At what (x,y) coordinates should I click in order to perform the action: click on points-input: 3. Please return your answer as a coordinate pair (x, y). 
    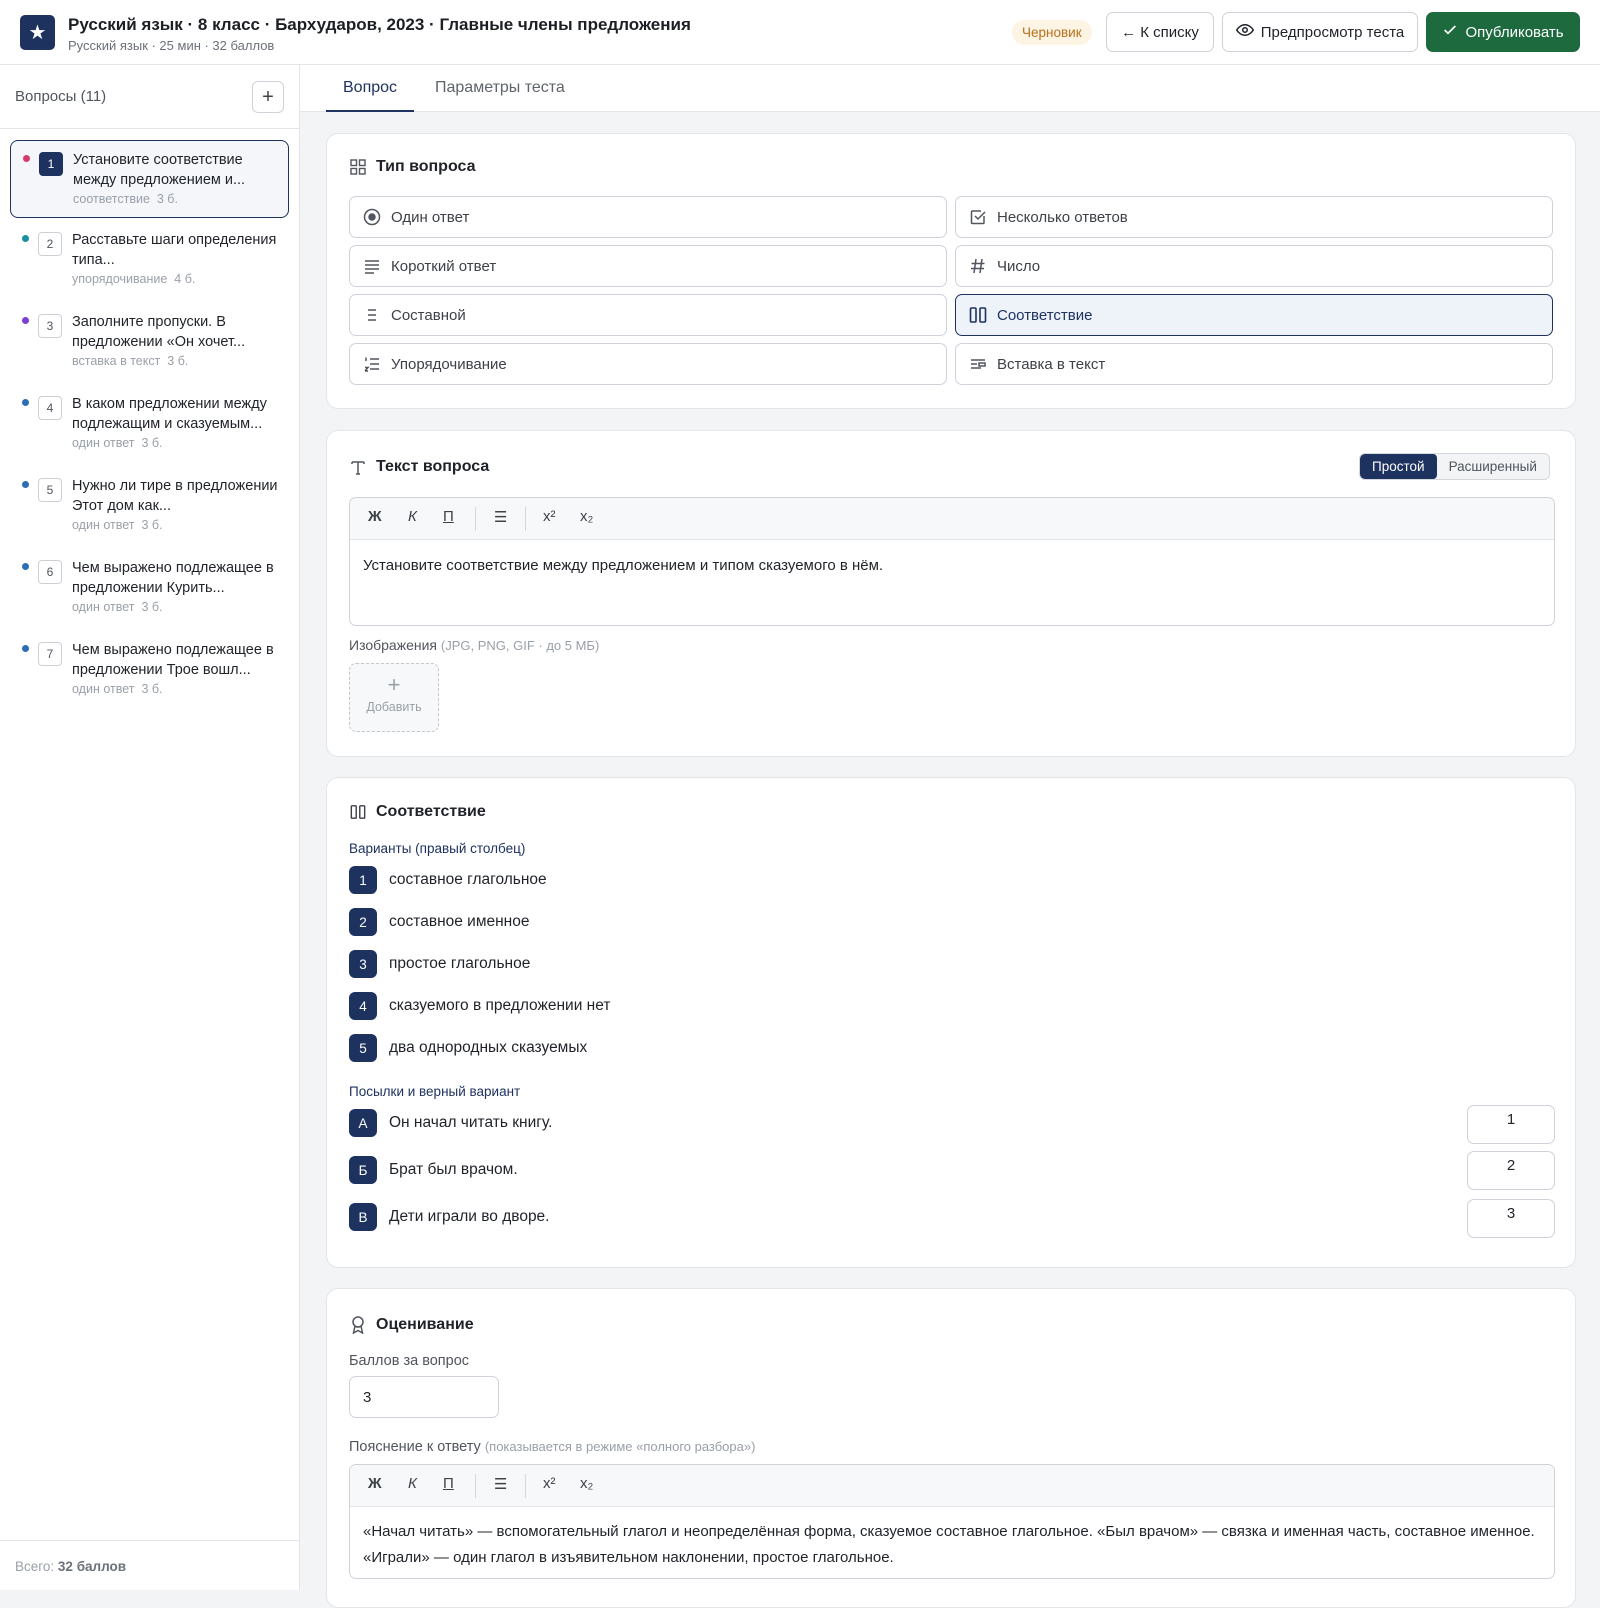
    Looking at the image, I should click on (424, 1397).